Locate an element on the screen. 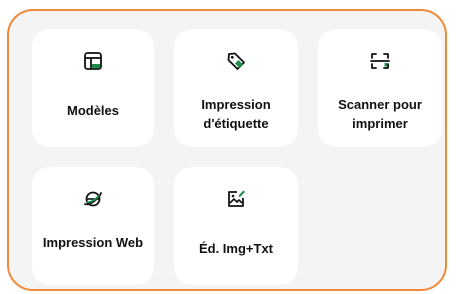  templates-tile: Modèles is located at coordinates (93, 88).